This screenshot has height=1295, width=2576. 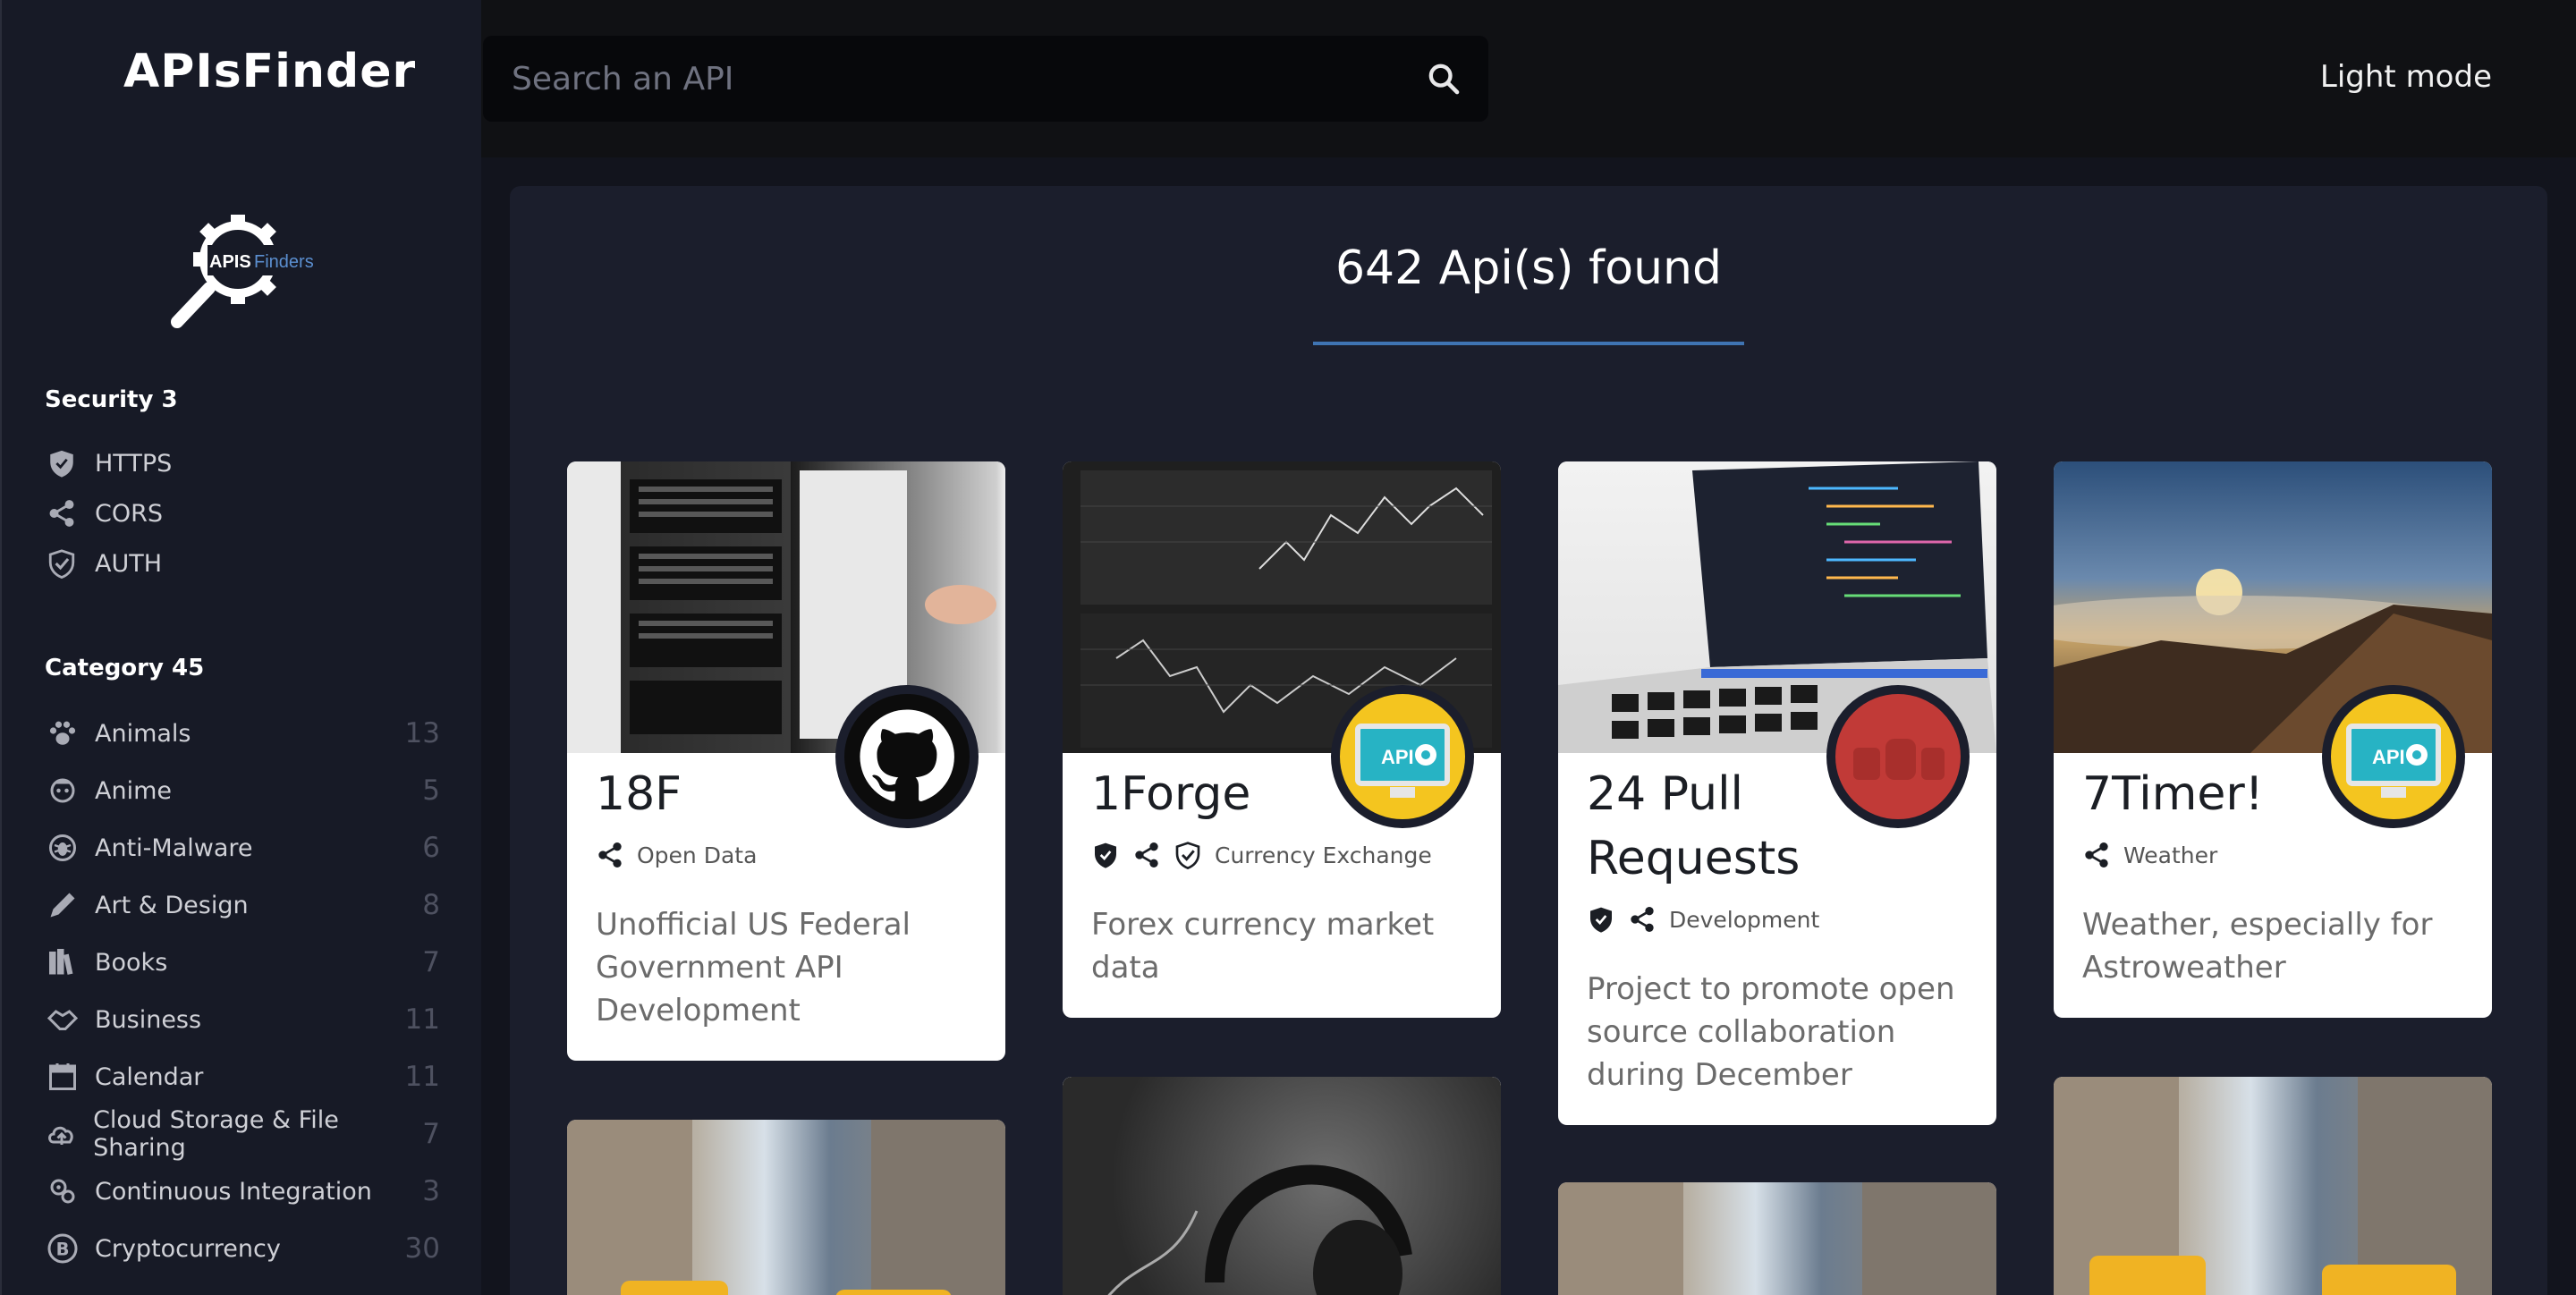 What do you see at coordinates (1528, 78) in the screenshot?
I see `top-bar: Light mode` at bounding box center [1528, 78].